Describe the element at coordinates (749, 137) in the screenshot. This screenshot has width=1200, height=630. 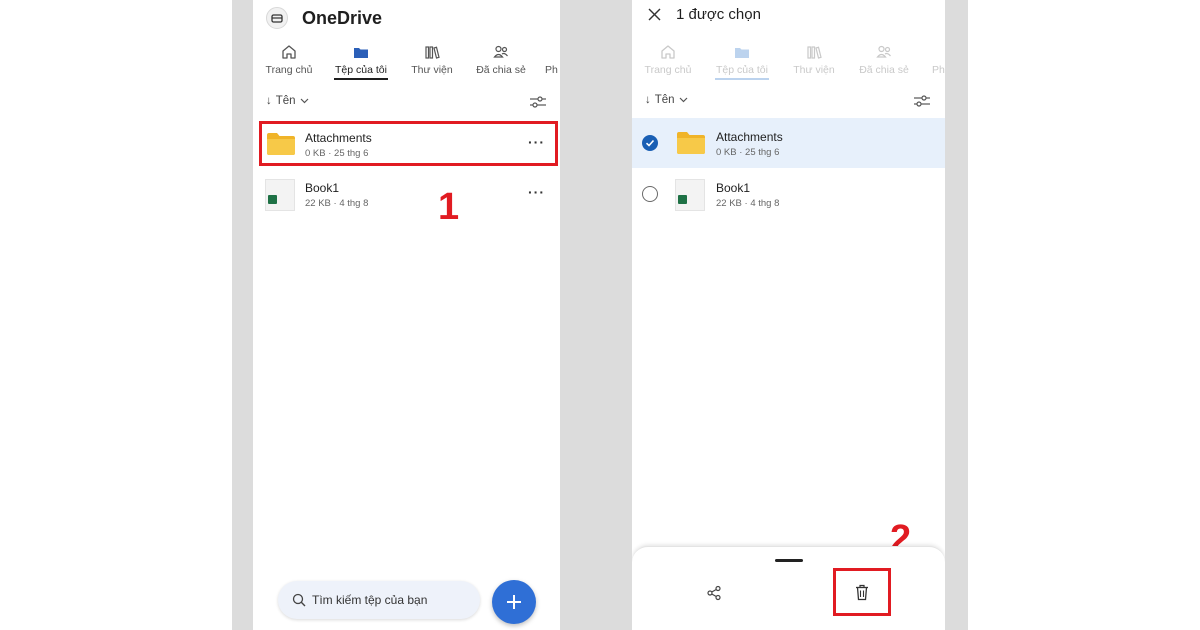
I see `file-name: Attachments` at that location.